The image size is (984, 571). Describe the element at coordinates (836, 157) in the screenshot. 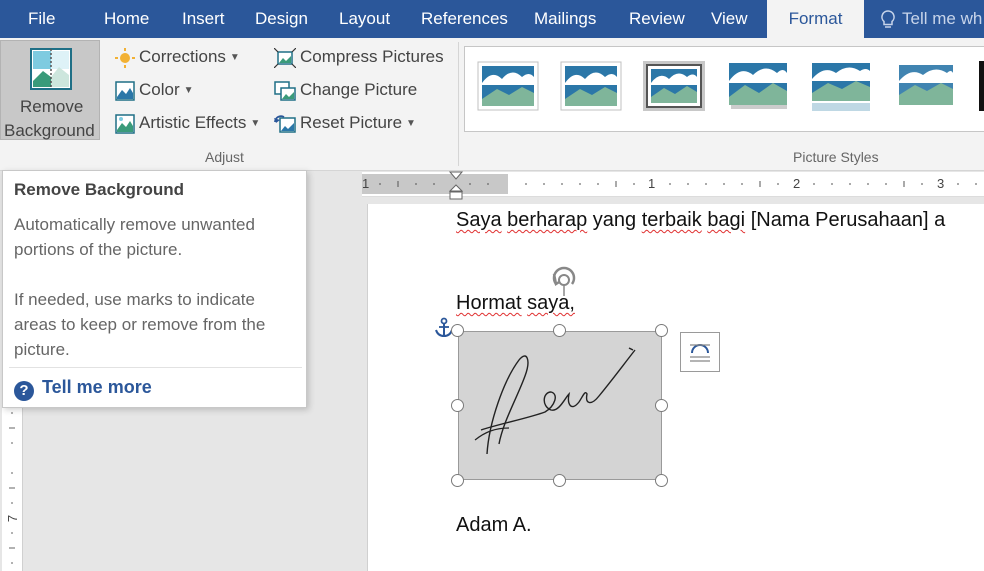

I see `picture-styles-group-label: Picture Styles` at that location.